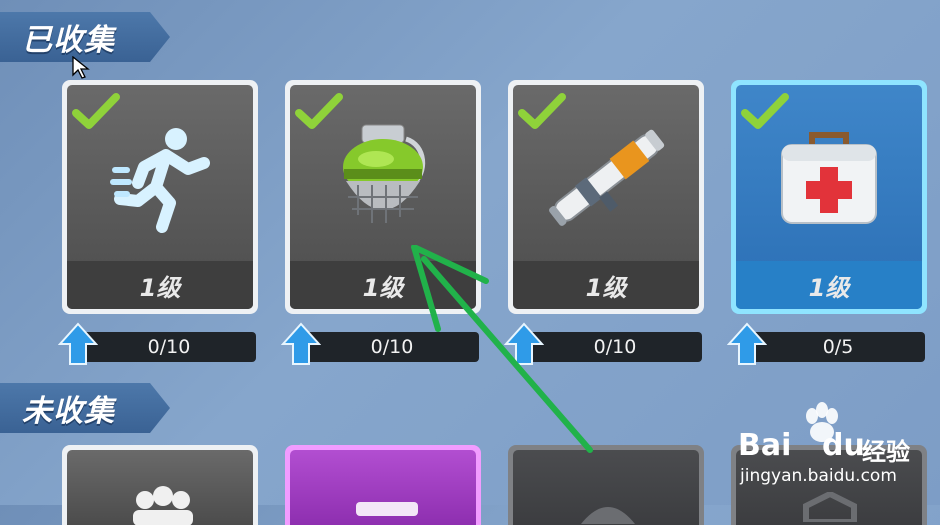 The height and width of the screenshot is (525, 940). Describe the element at coordinates (843, 445) in the screenshot. I see `watermark-brand-suffix: du` at that location.